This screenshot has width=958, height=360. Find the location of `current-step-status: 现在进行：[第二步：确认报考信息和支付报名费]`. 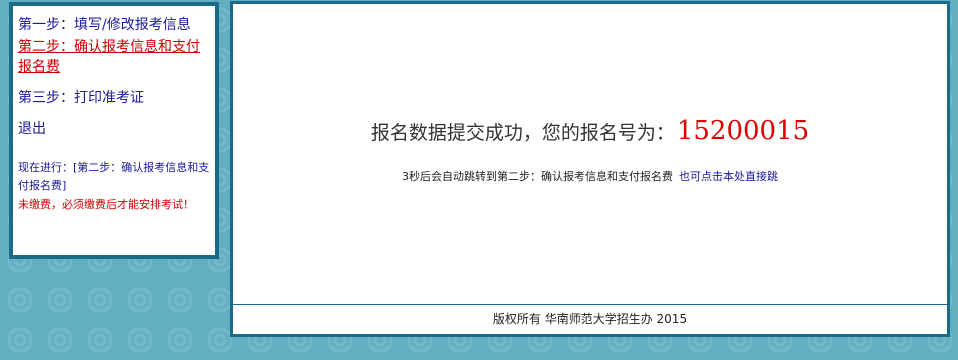

current-step-status: 现在进行：[第二步：确认报考信息和支付报名费] is located at coordinates (114, 176).